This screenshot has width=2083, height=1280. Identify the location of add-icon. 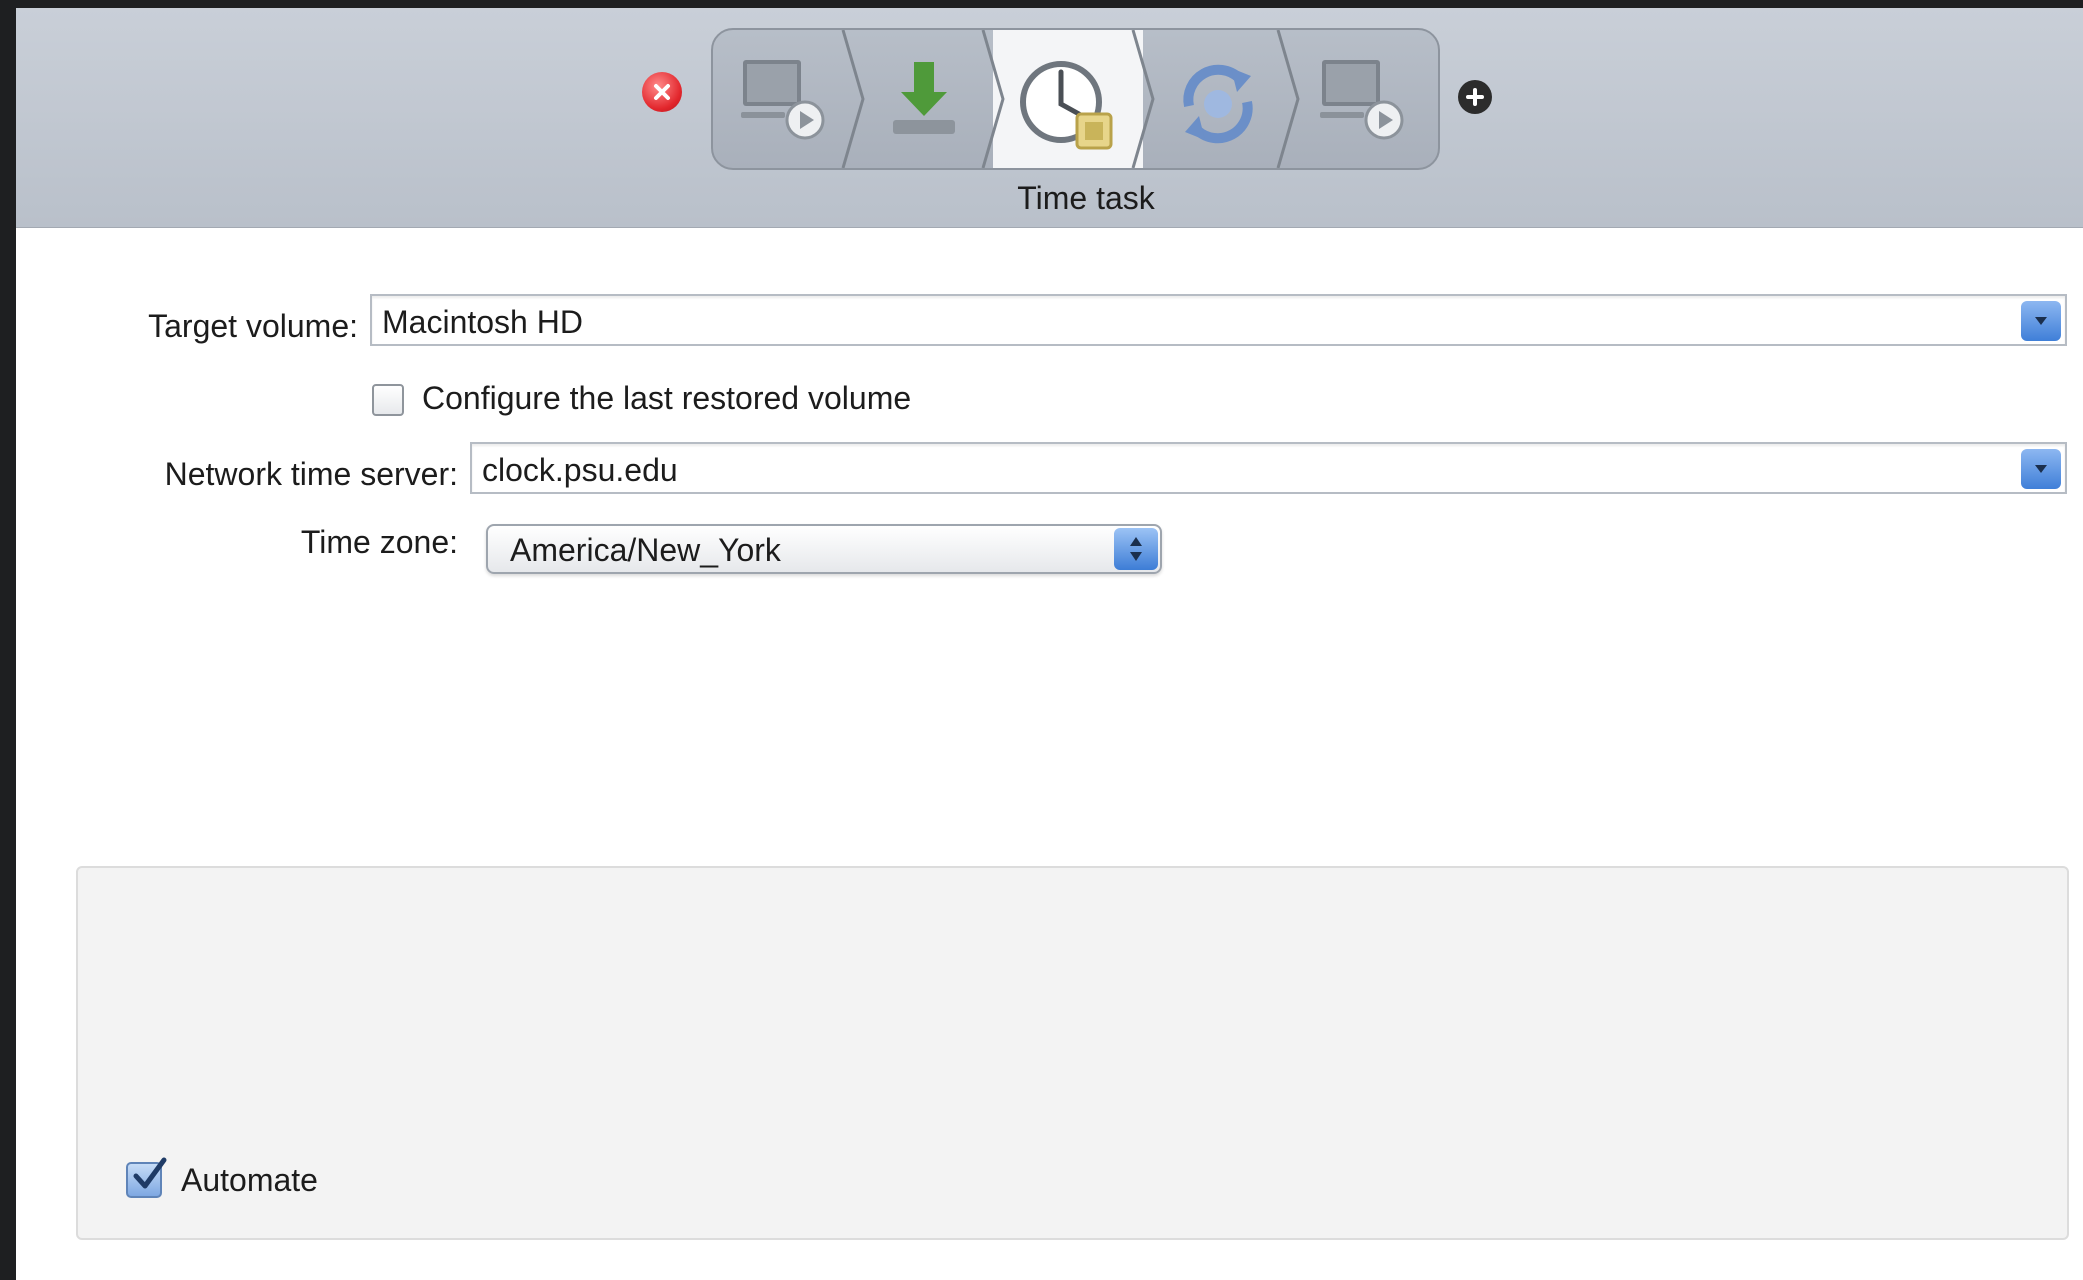
(1475, 97).